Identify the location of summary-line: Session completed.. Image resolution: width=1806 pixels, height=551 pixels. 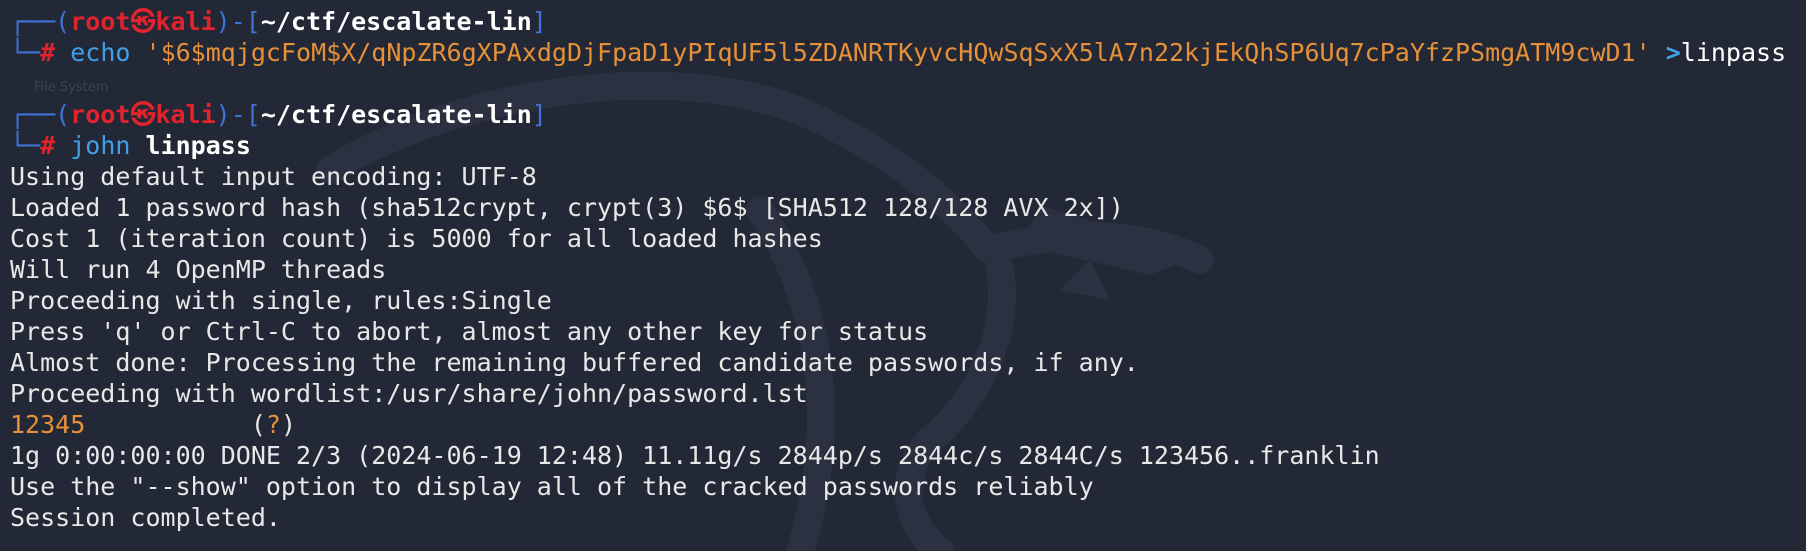
(145, 517).